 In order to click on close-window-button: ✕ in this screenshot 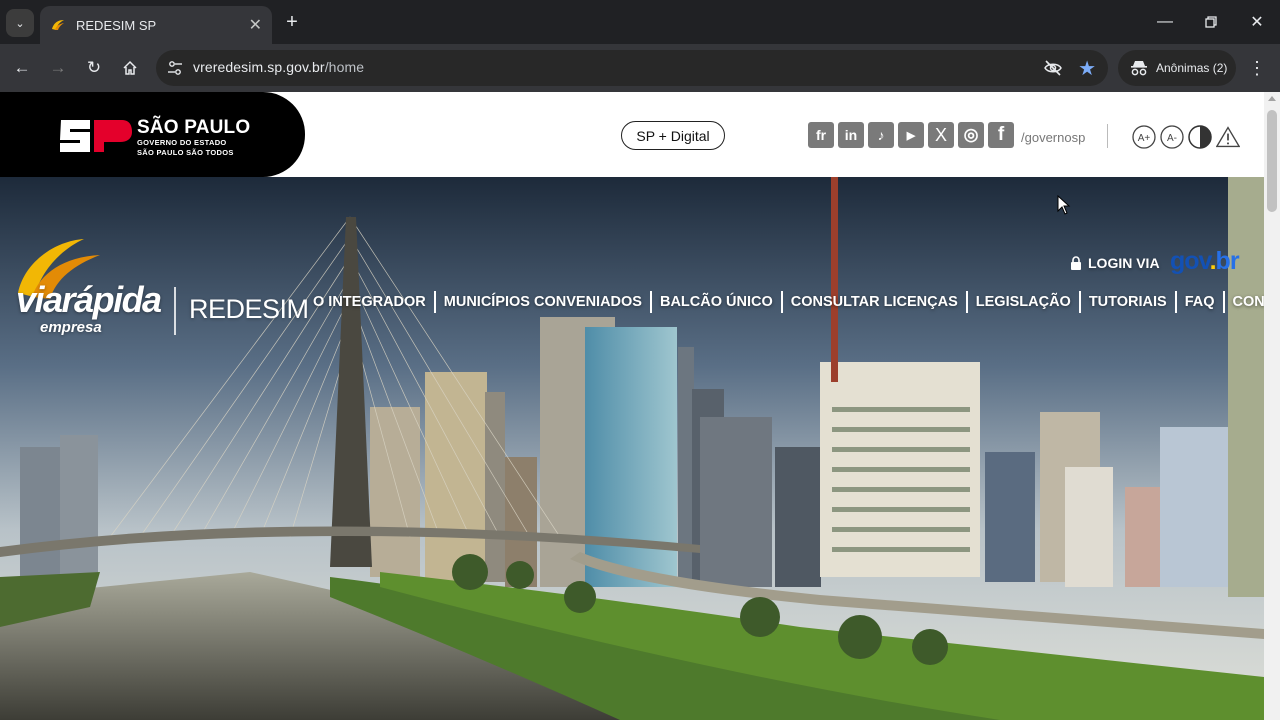, I will do `click(1257, 22)`.